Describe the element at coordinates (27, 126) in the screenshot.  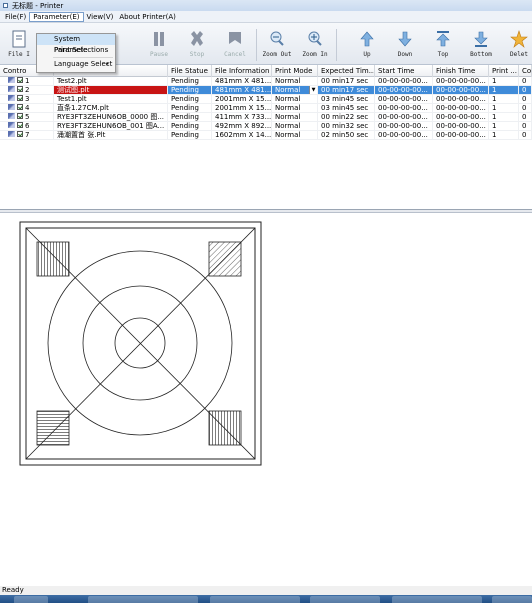
I see `row-number: 6` at that location.